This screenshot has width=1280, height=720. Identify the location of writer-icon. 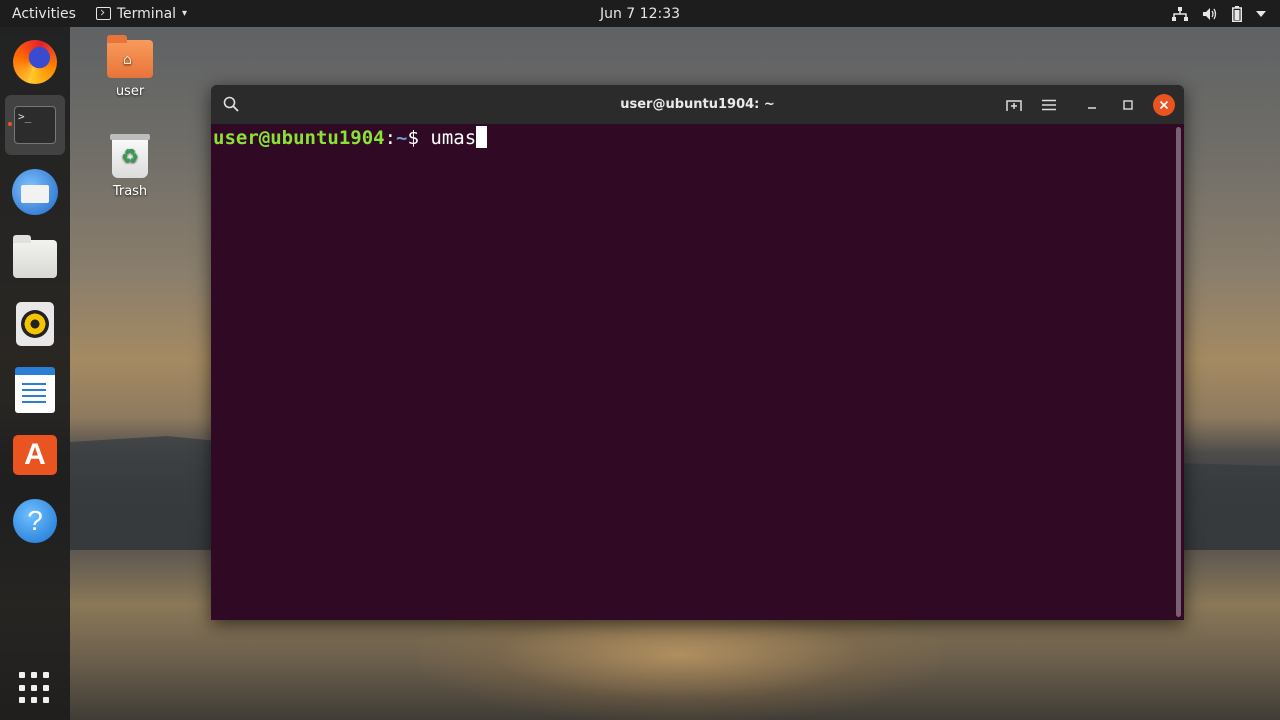
(35, 390).